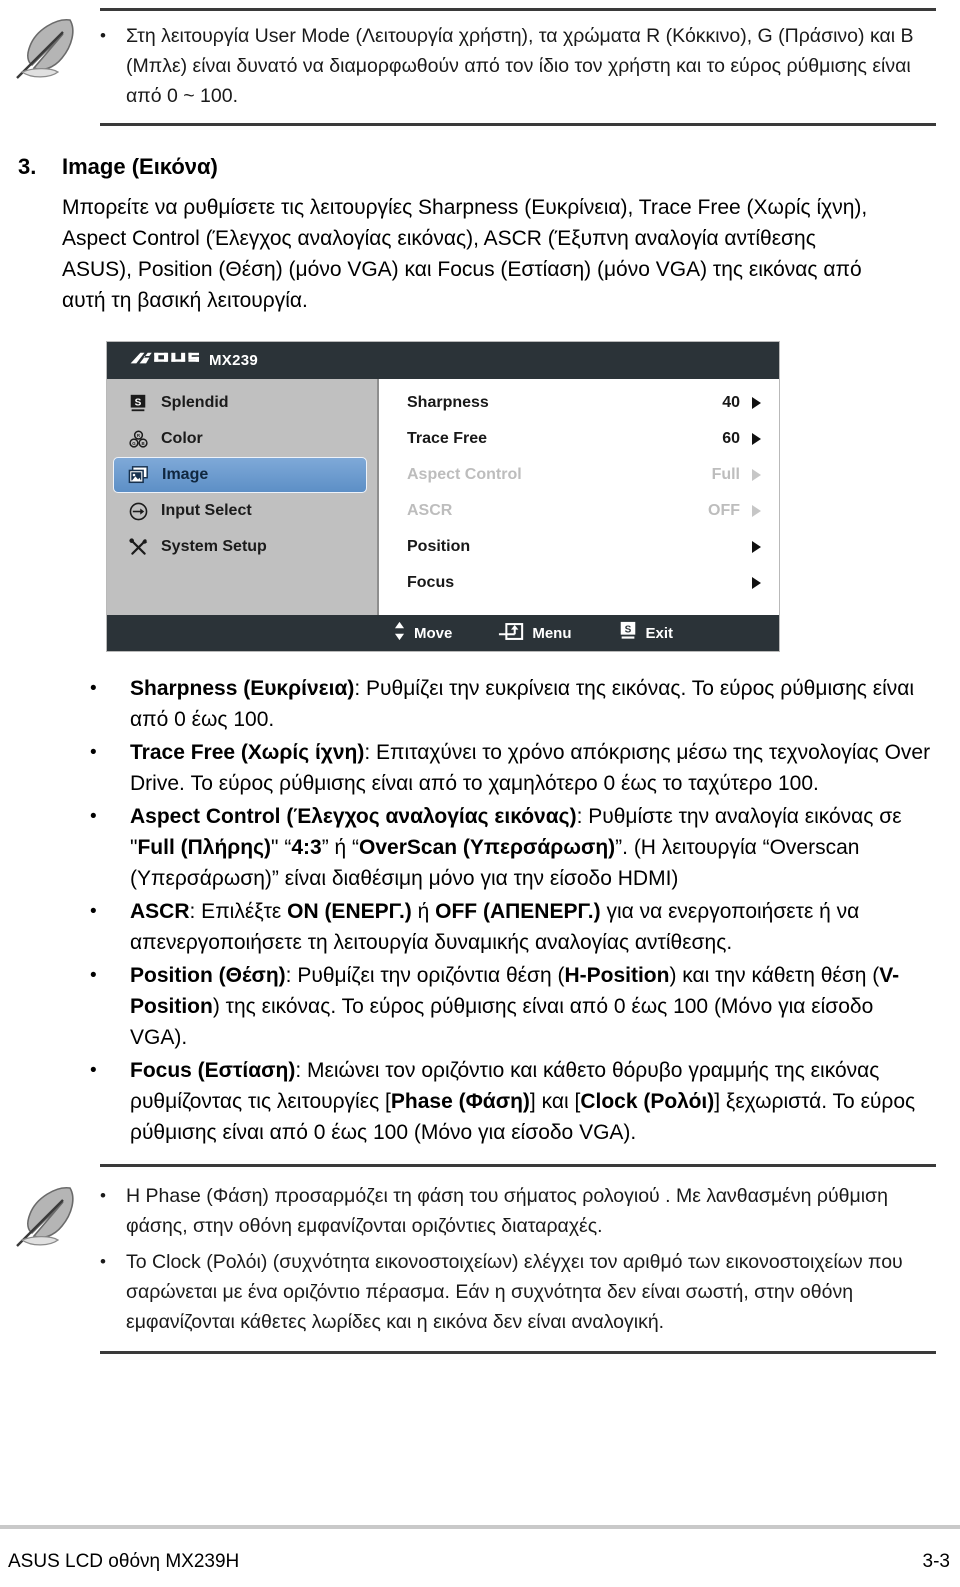 The width and height of the screenshot is (960, 1587). I want to click on osd-footer-exit: S Exit, so click(645, 633).